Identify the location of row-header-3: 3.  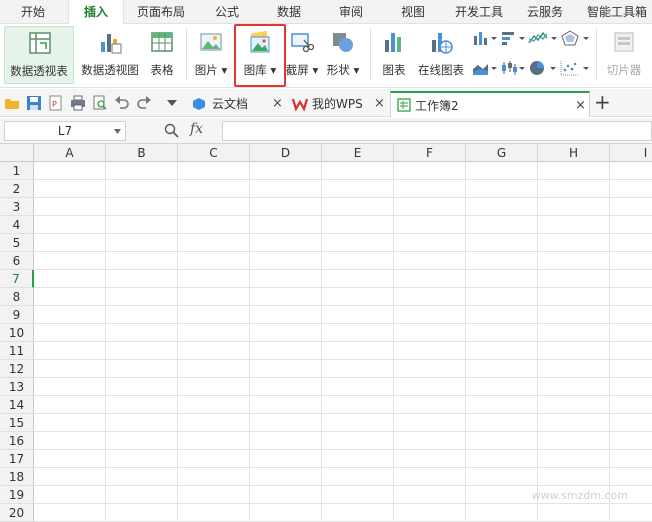
(17, 207).